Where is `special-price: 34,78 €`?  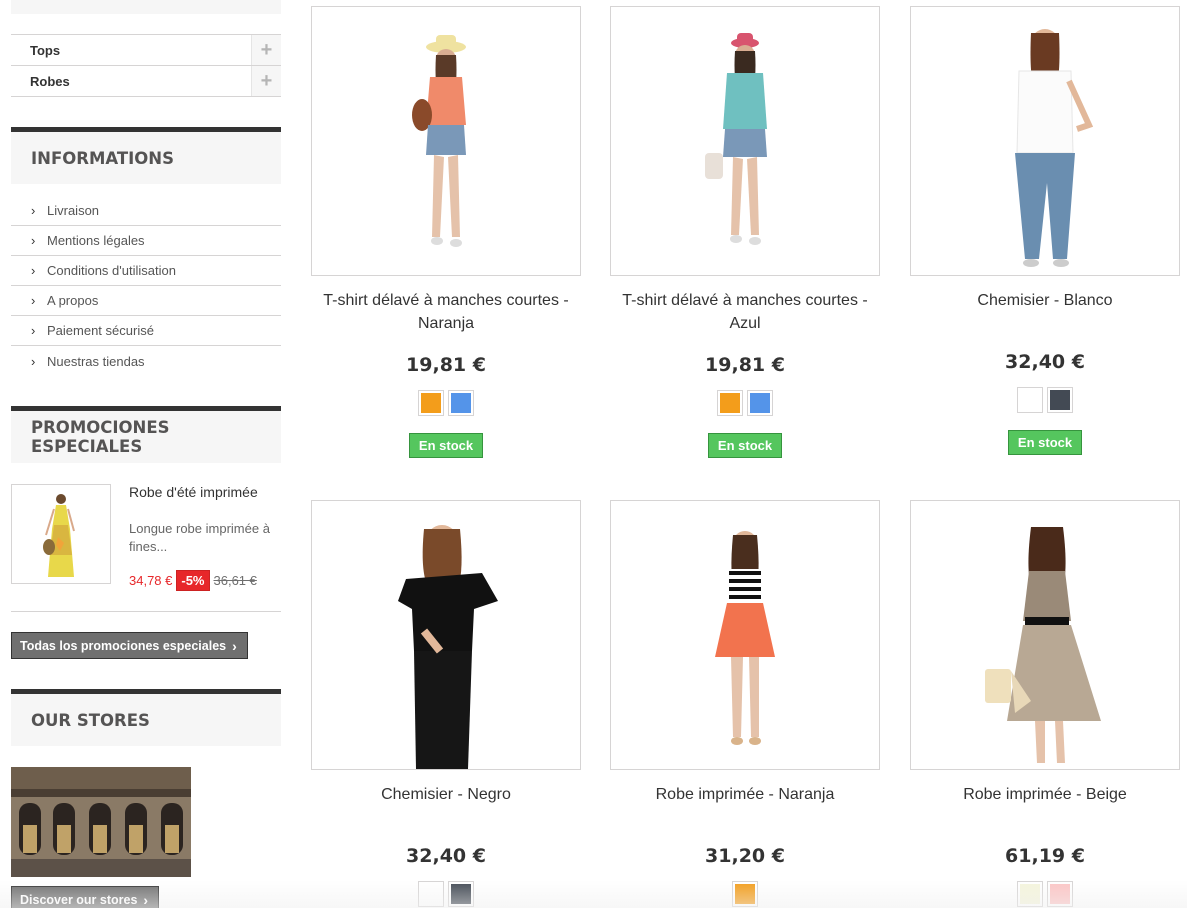
special-price: 34,78 € is located at coordinates (151, 580).